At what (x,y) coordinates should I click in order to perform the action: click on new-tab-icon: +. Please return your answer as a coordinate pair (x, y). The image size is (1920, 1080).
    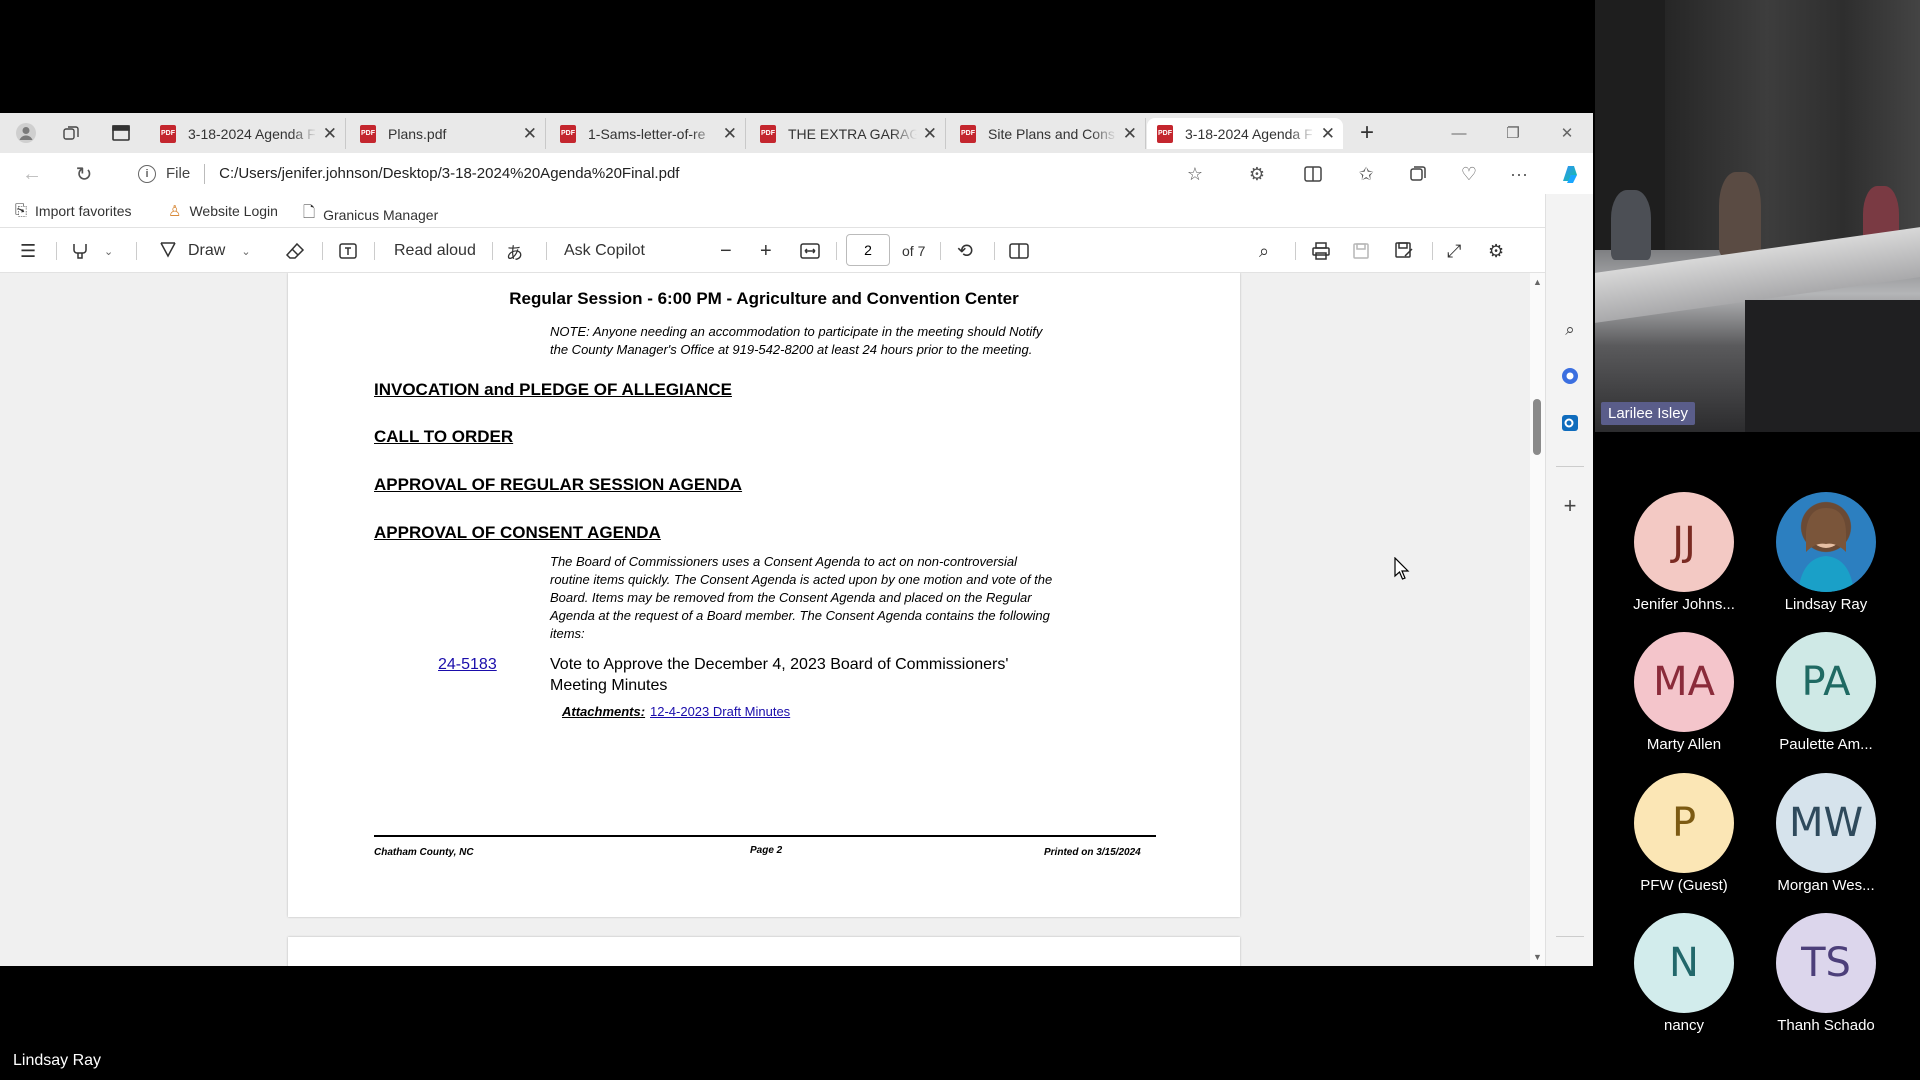
    Looking at the image, I should click on (1367, 132).